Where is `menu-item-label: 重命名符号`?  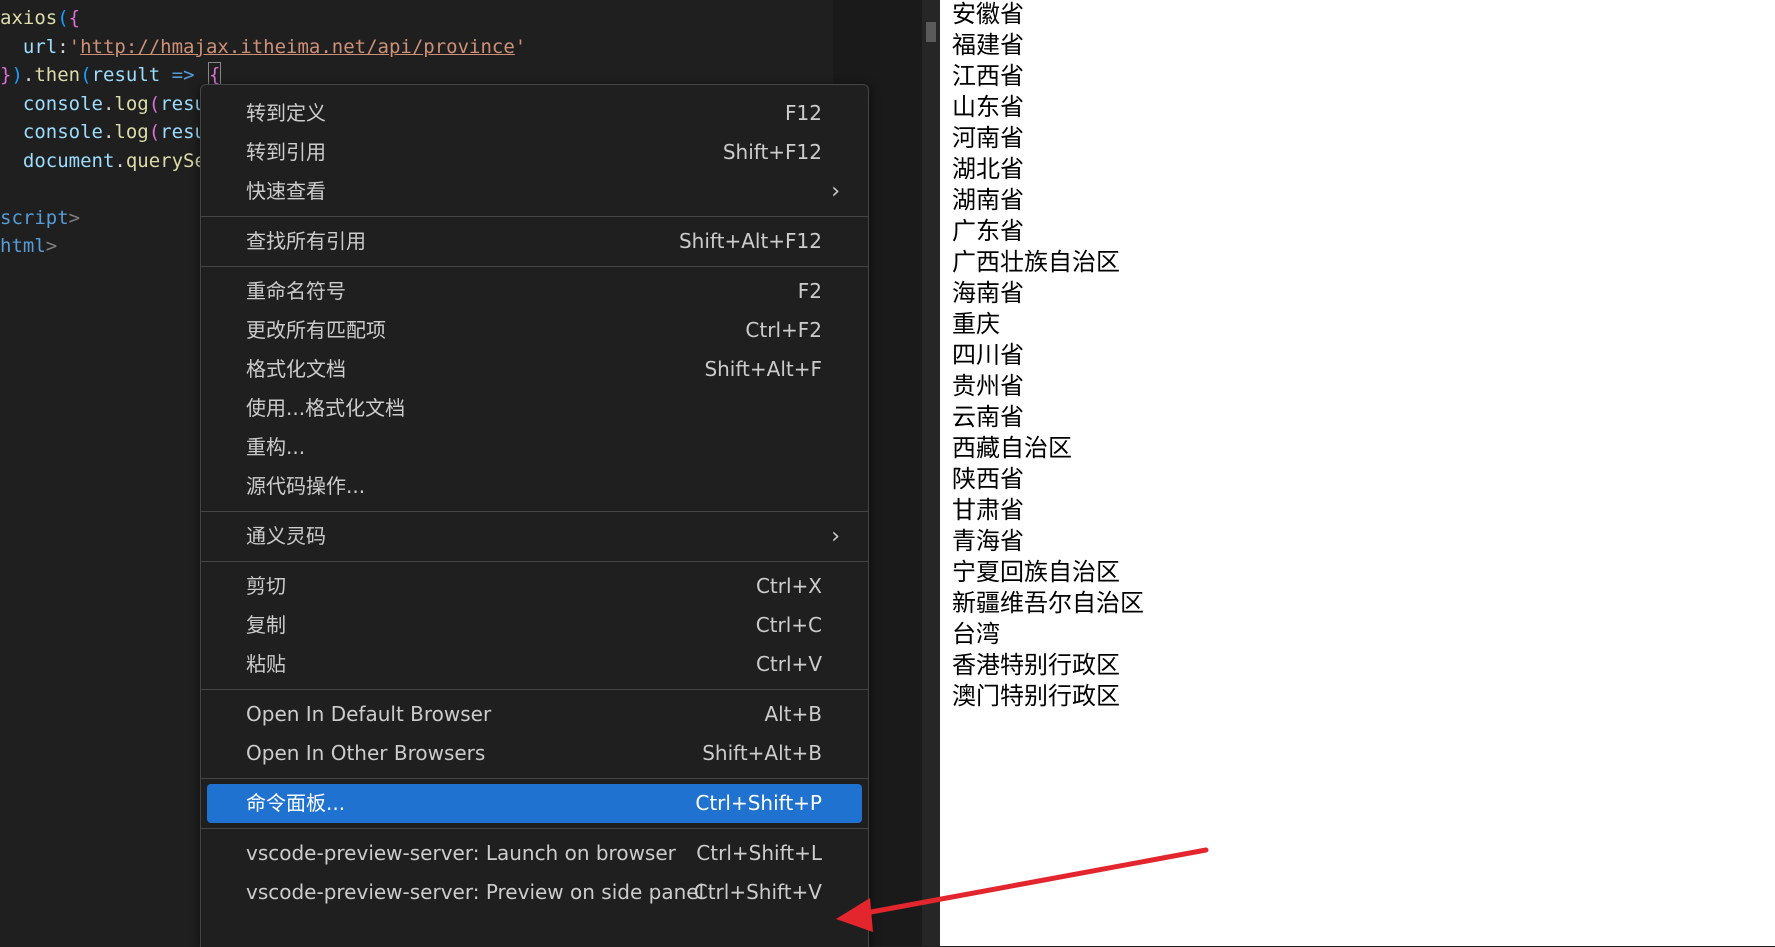
menu-item-label: 重命名符号 is located at coordinates (296, 291).